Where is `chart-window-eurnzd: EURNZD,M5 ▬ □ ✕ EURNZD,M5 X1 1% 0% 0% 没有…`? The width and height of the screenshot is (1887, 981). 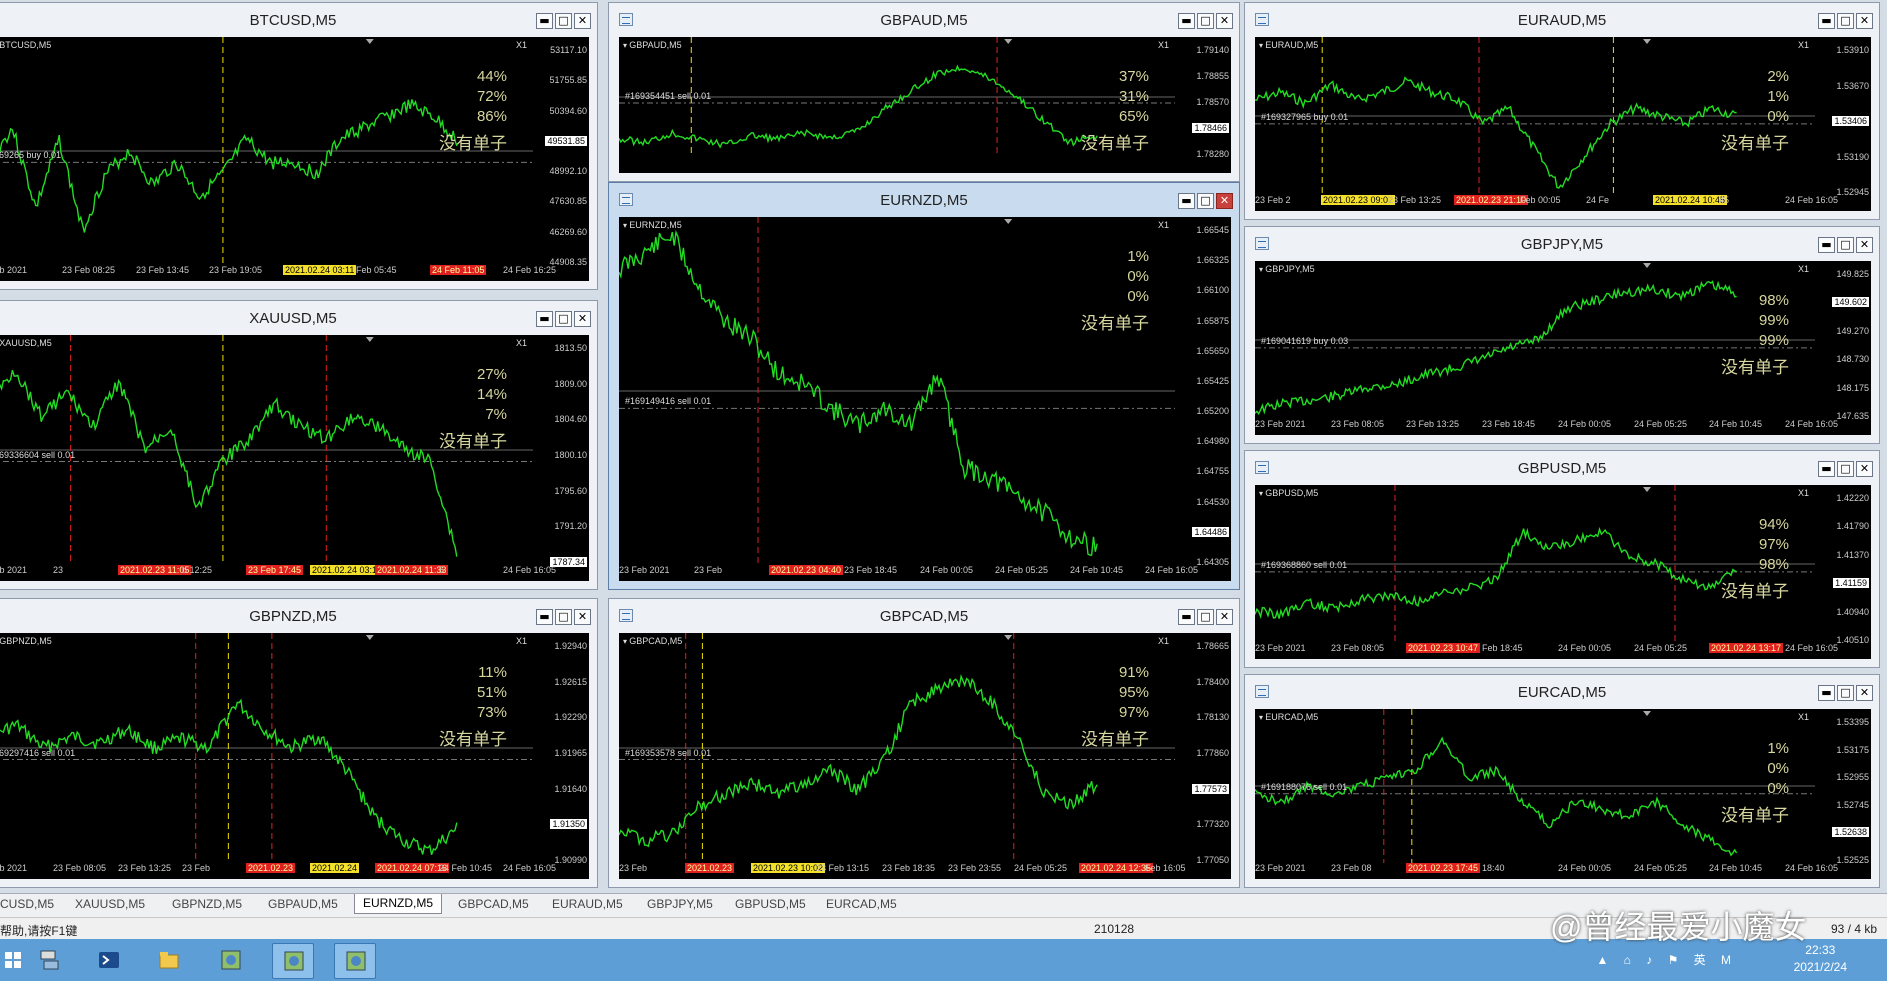 chart-window-eurnzd: EURNZD,M5 ▬ □ ✕ EURNZD,M5 X1 1% 0% 0% 没有… is located at coordinates (924, 386).